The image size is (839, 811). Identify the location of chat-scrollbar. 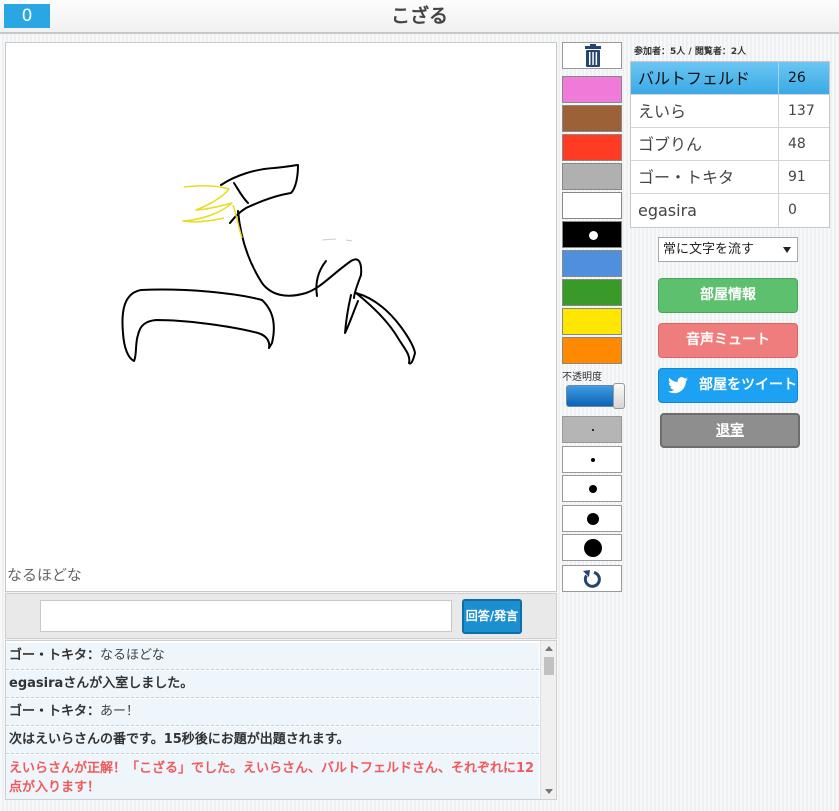
(548, 720).